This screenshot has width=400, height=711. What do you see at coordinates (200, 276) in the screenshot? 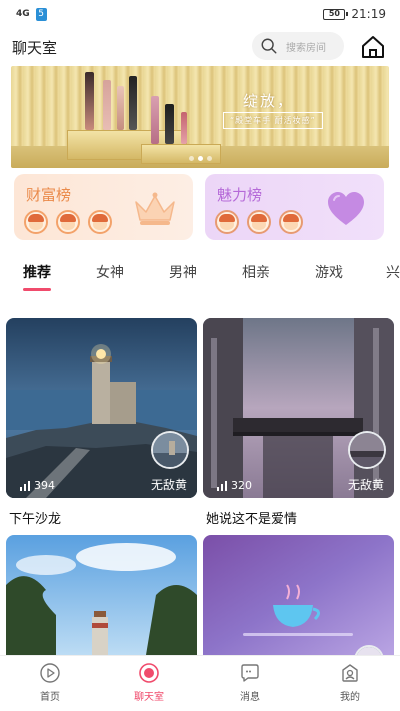
I see `category-tabs: 推荐 女神 男神 相亲 游戏 兴` at bounding box center [200, 276].